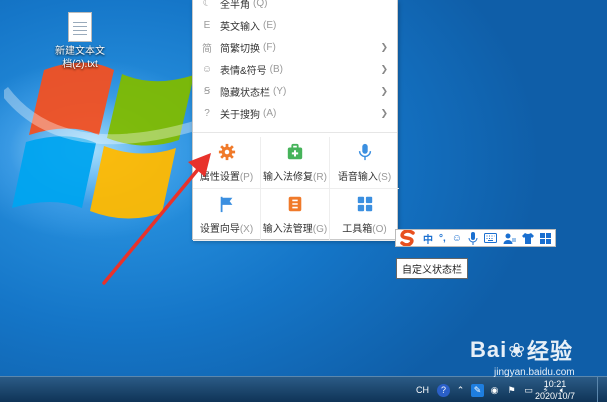 This screenshot has width=607, height=402. I want to click on grid-item-shortcut: (R), so click(320, 177).